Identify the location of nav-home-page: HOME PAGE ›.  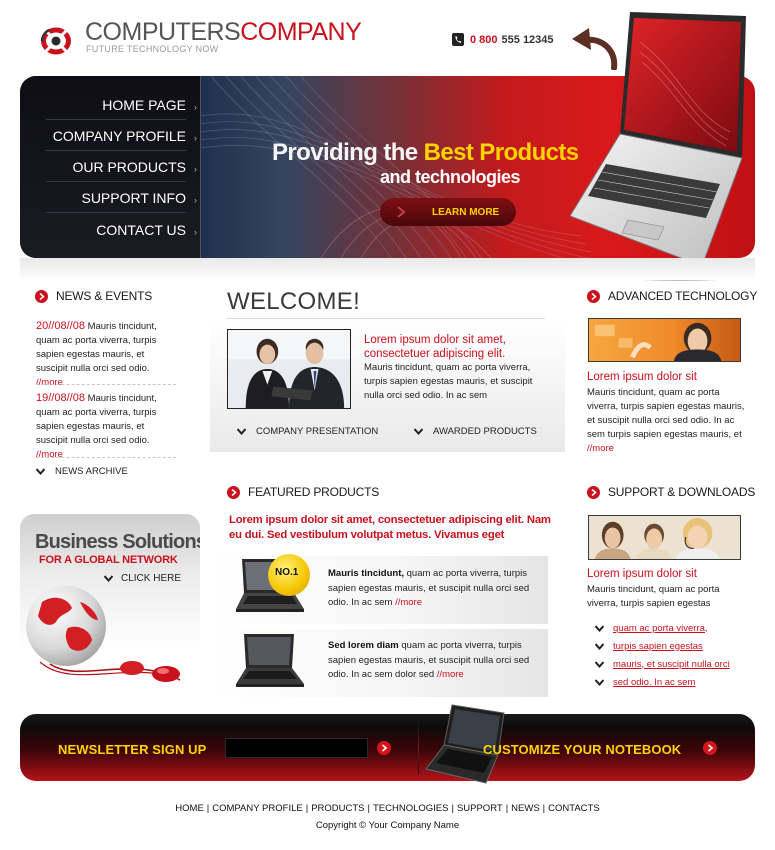
(121, 105).